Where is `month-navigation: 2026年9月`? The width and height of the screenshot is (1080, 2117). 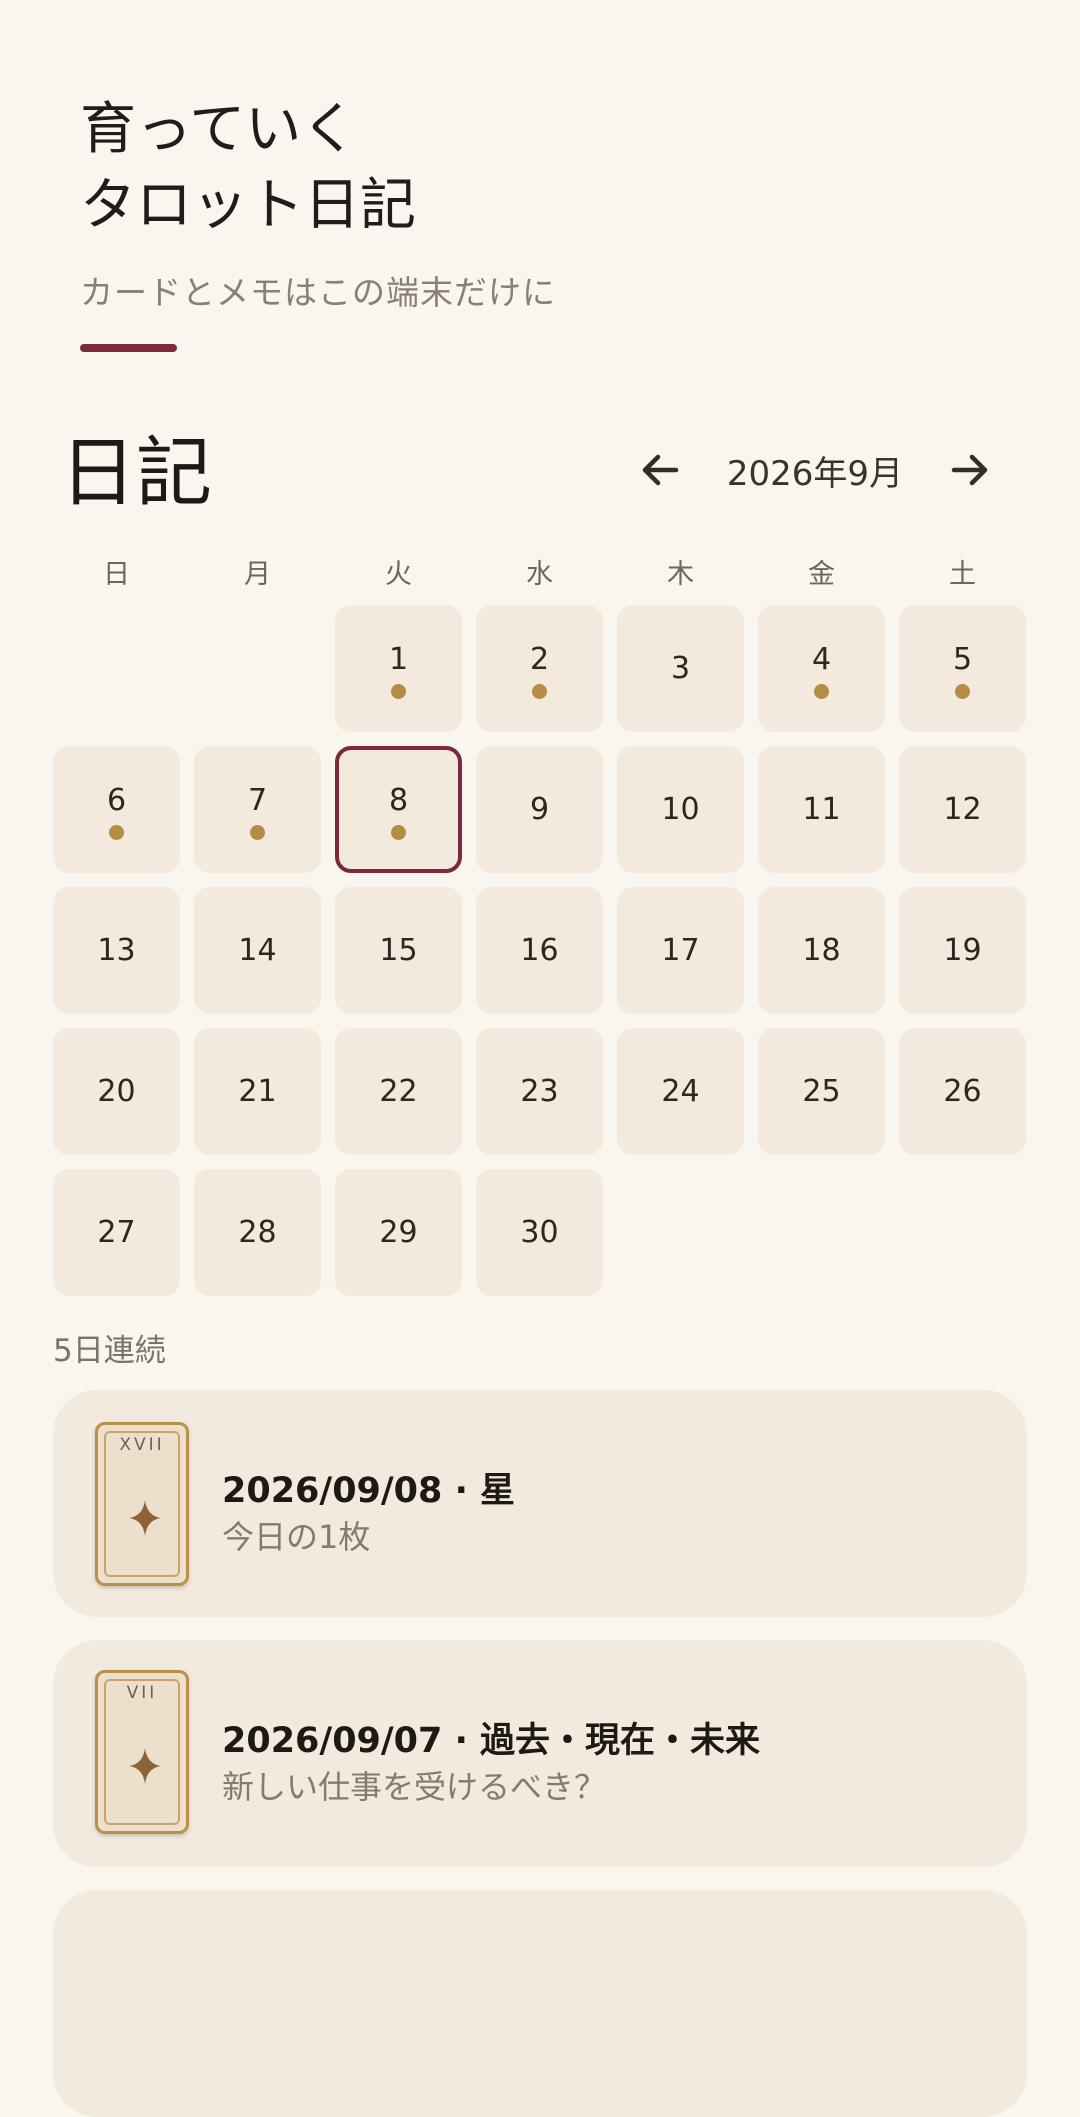
month-navigation: 2026年9月 is located at coordinates (815, 470).